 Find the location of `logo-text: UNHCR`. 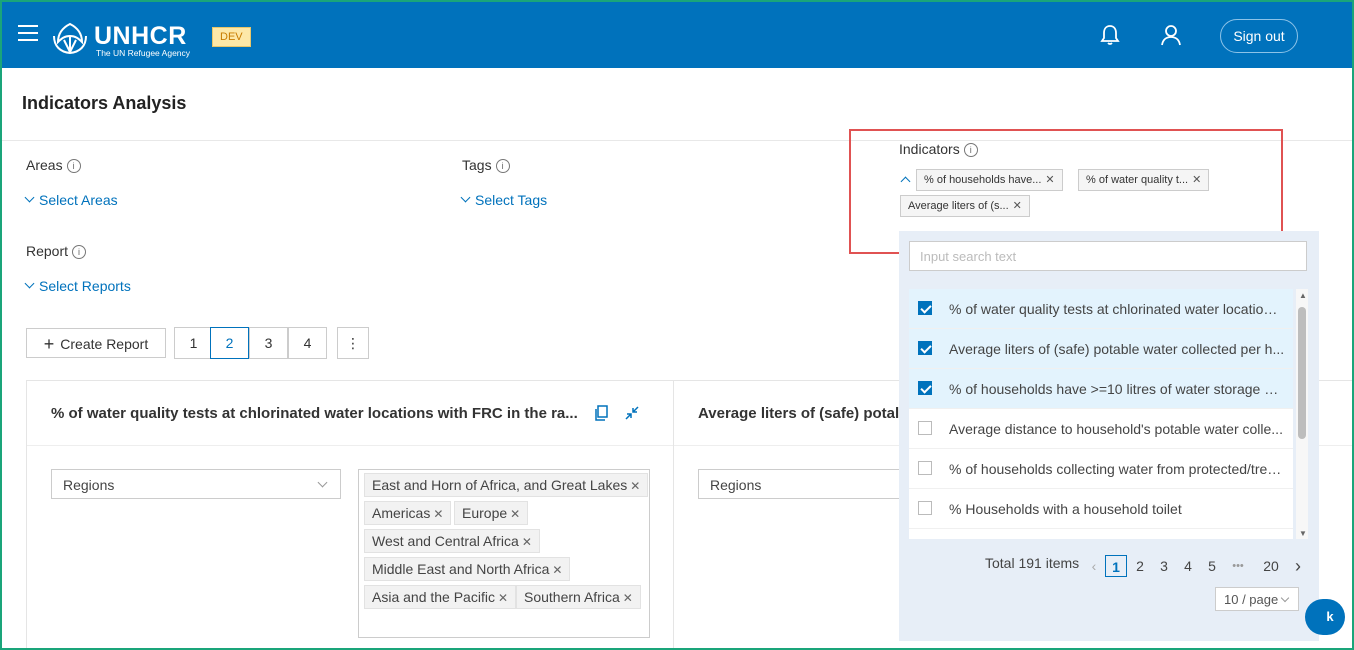

logo-text: UNHCR is located at coordinates (140, 36).